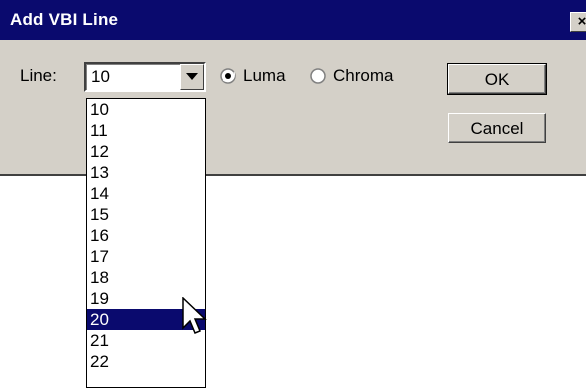 This screenshot has height=388, width=586. I want to click on title-bar: Add VBI Line ×, so click(293, 20).